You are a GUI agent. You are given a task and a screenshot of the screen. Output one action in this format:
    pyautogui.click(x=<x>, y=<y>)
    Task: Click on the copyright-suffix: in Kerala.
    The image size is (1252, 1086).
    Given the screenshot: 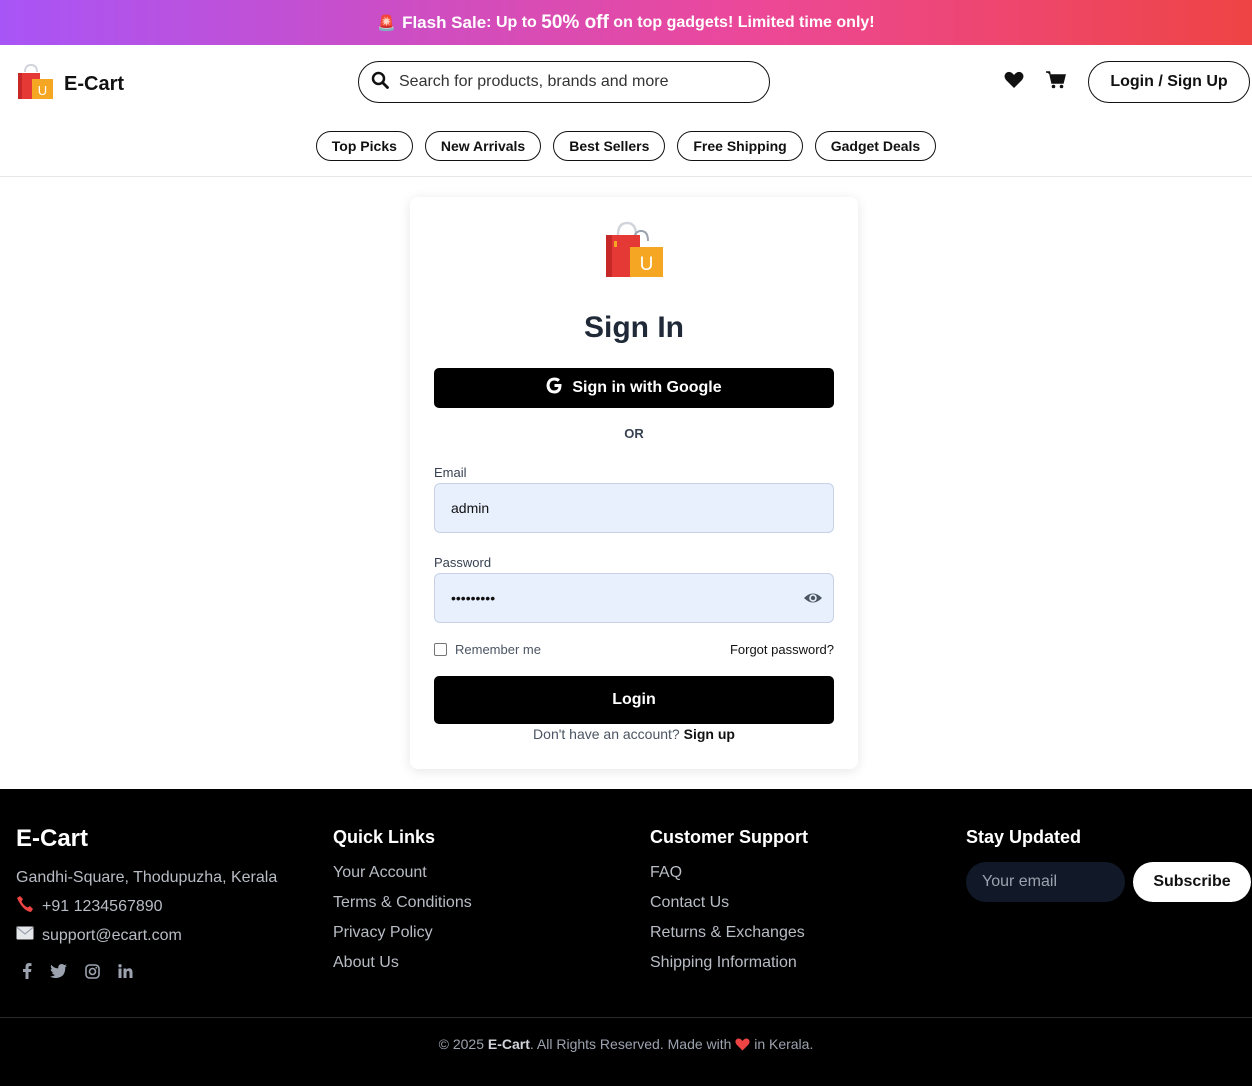 What is the action you would take?
    pyautogui.click(x=782, y=1044)
    